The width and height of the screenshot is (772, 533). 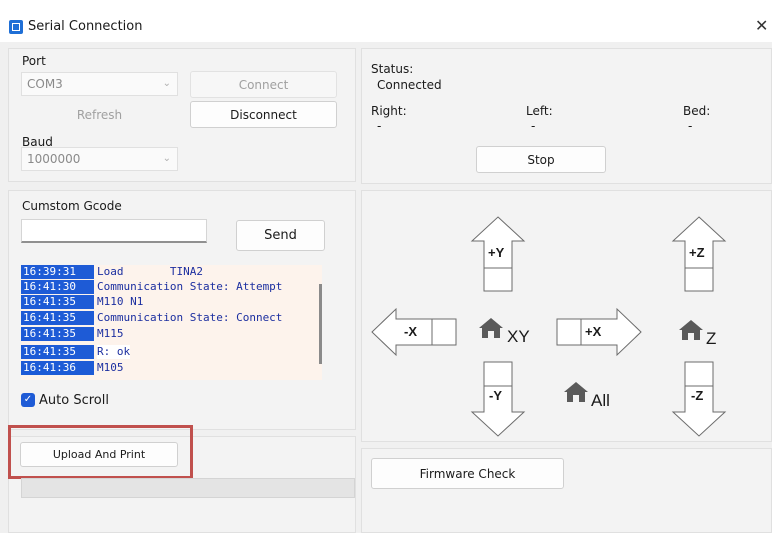 I want to click on jog-plus-x-label: +X, so click(x=593, y=331).